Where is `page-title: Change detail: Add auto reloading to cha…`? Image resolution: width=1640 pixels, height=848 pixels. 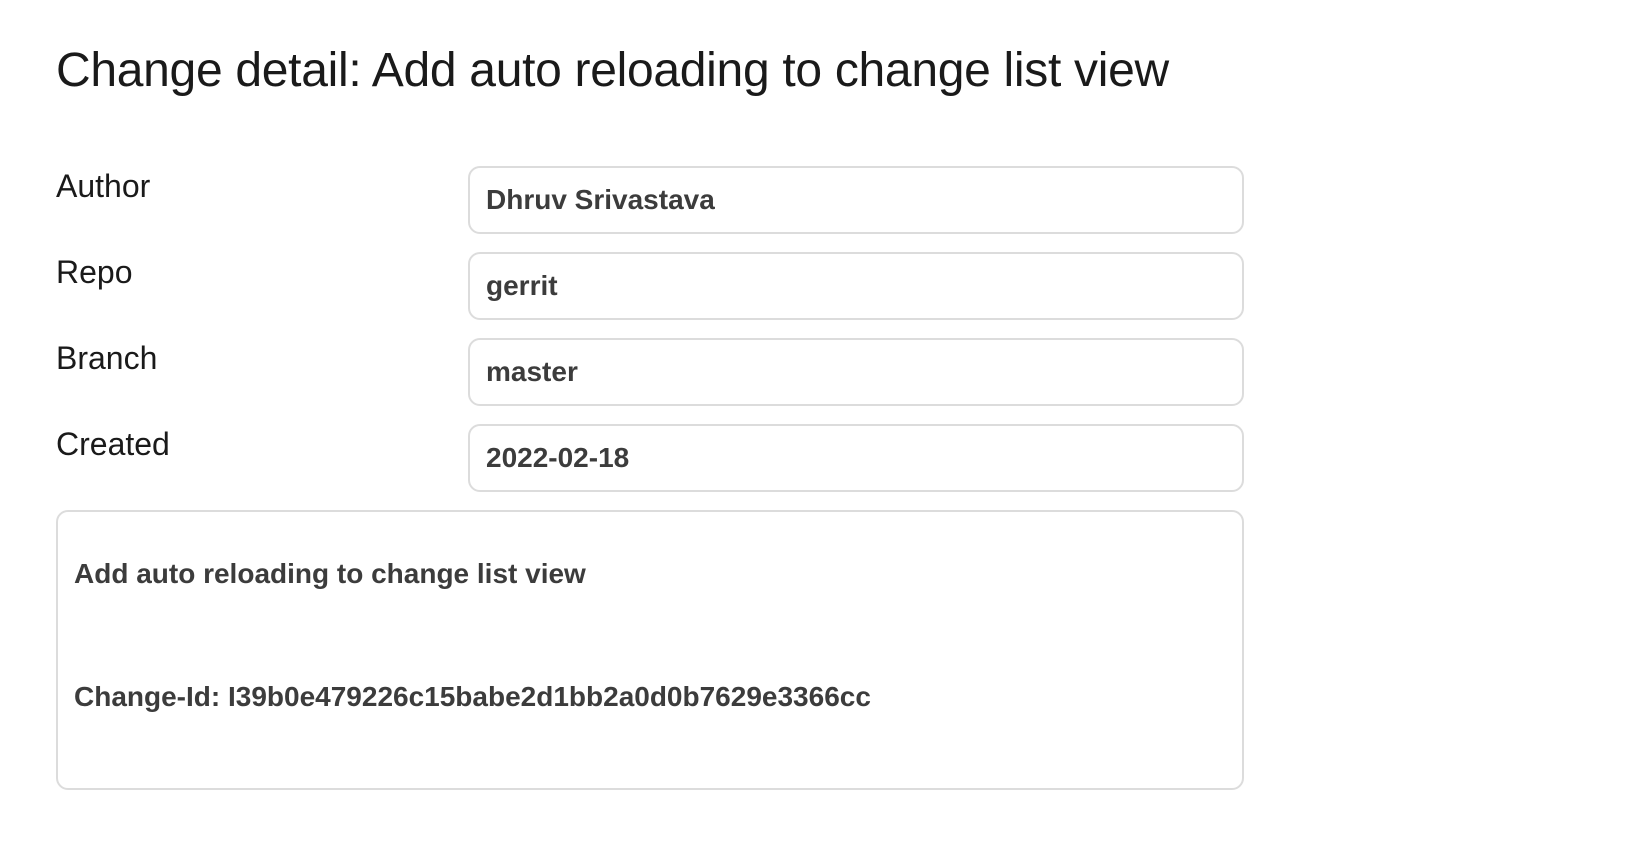 page-title: Change detail: Add auto reloading to cha… is located at coordinates (612, 70).